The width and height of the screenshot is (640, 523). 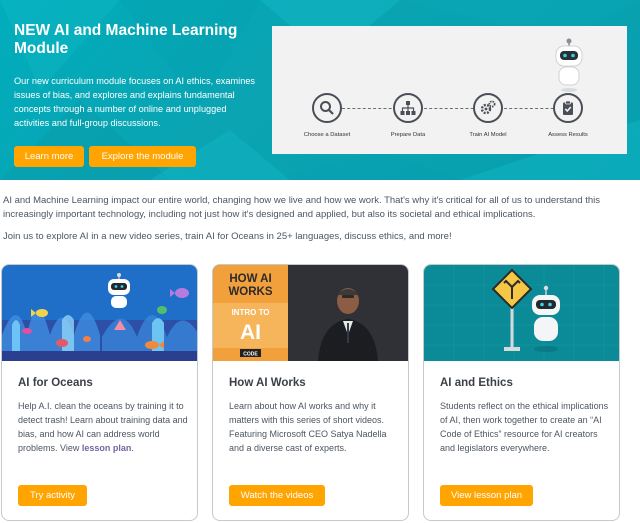 I want to click on hierarchy-icon, so click(x=408, y=108).